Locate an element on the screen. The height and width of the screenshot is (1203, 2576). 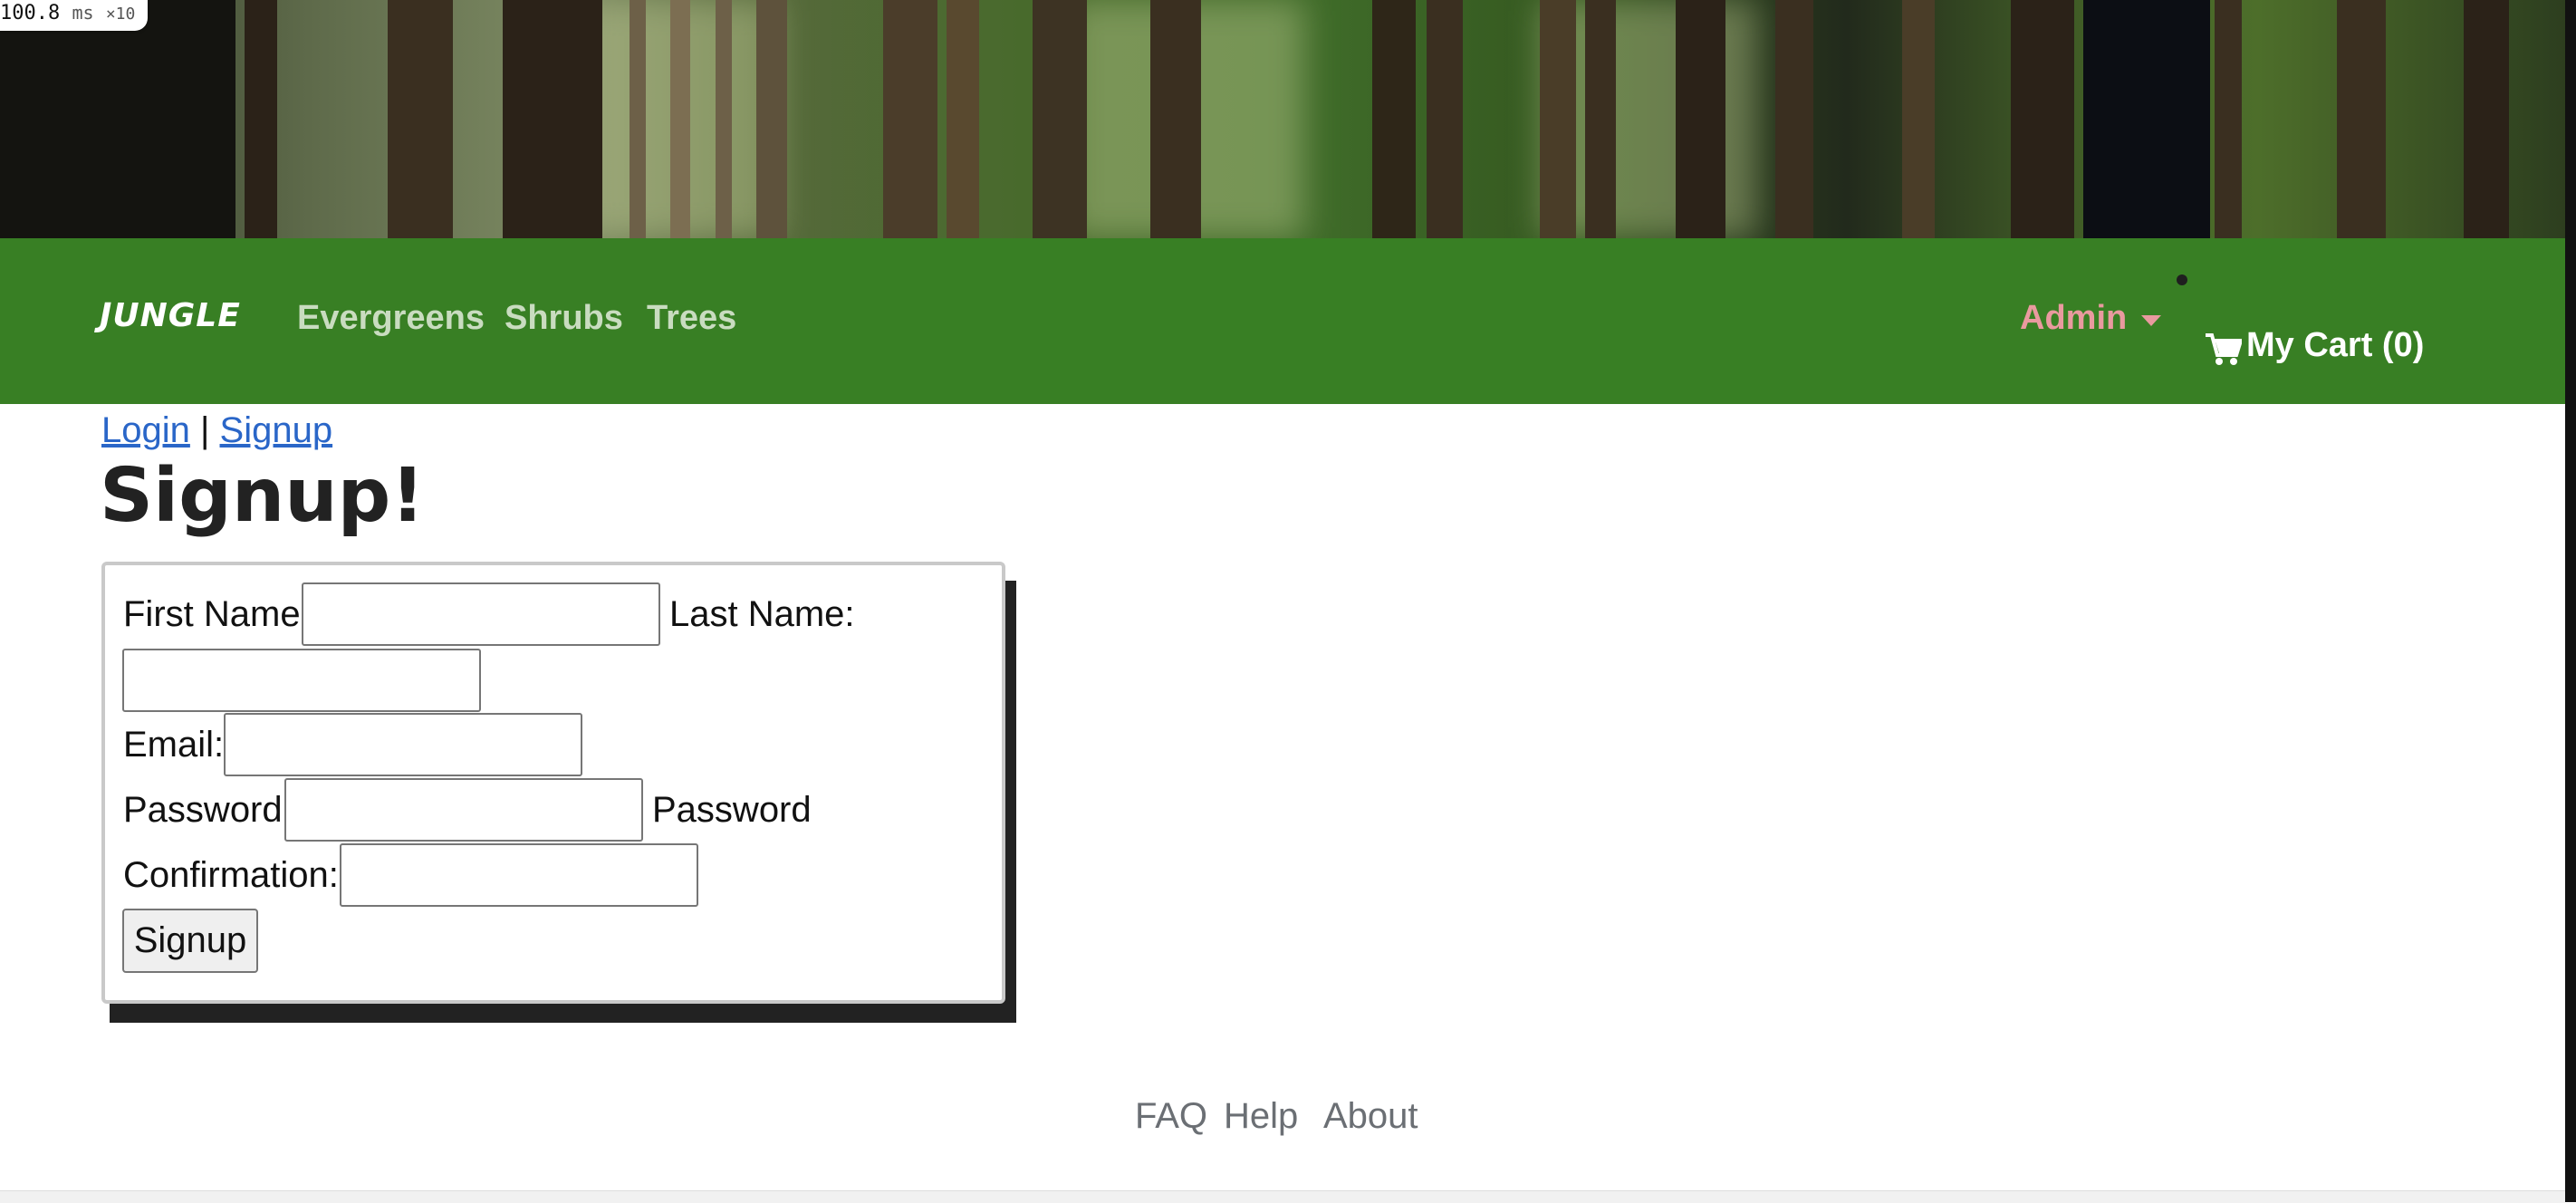
first-name-label: First Name: is located at coordinates (217, 614).